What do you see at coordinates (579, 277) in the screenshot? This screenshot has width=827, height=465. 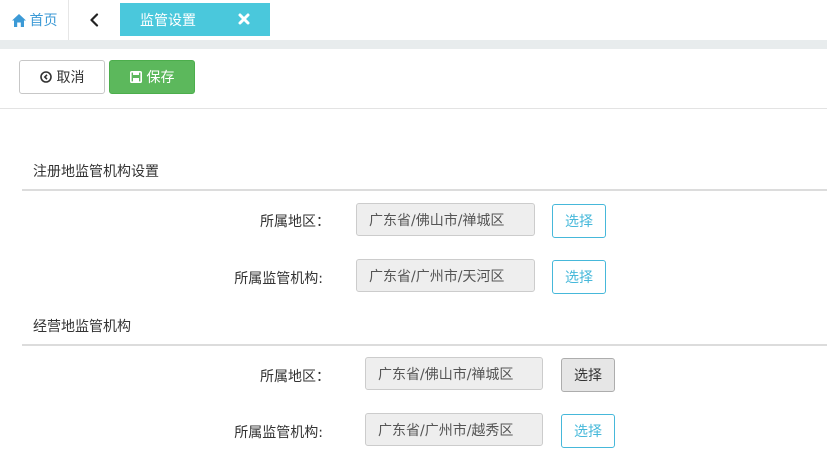 I see `registered-agency-choose-button: 选择` at bounding box center [579, 277].